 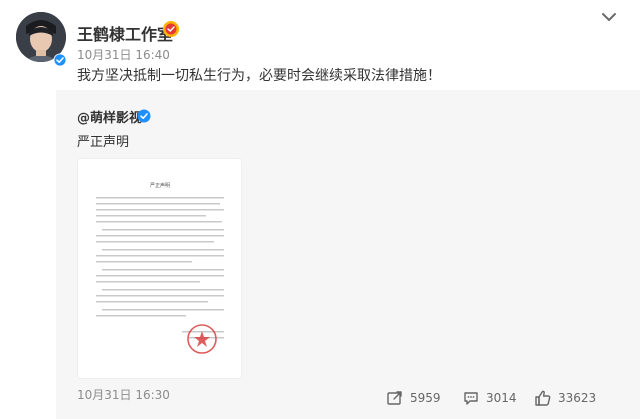 What do you see at coordinates (171, 29) in the screenshot?
I see `rank-badge-icon` at bounding box center [171, 29].